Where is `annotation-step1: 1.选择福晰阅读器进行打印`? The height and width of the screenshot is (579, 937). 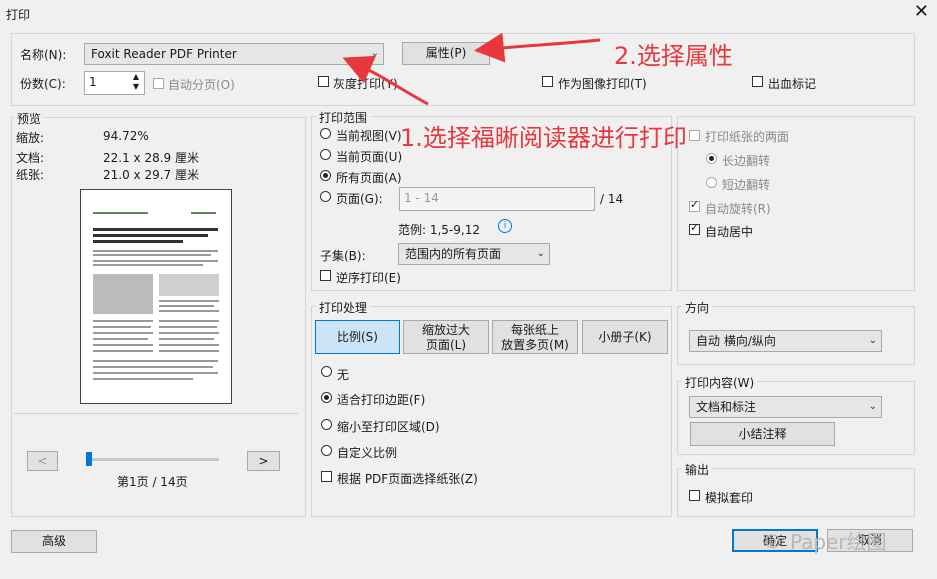
annotation-step1: 1.选择福晰阅读器进行打印 is located at coordinates (543, 138).